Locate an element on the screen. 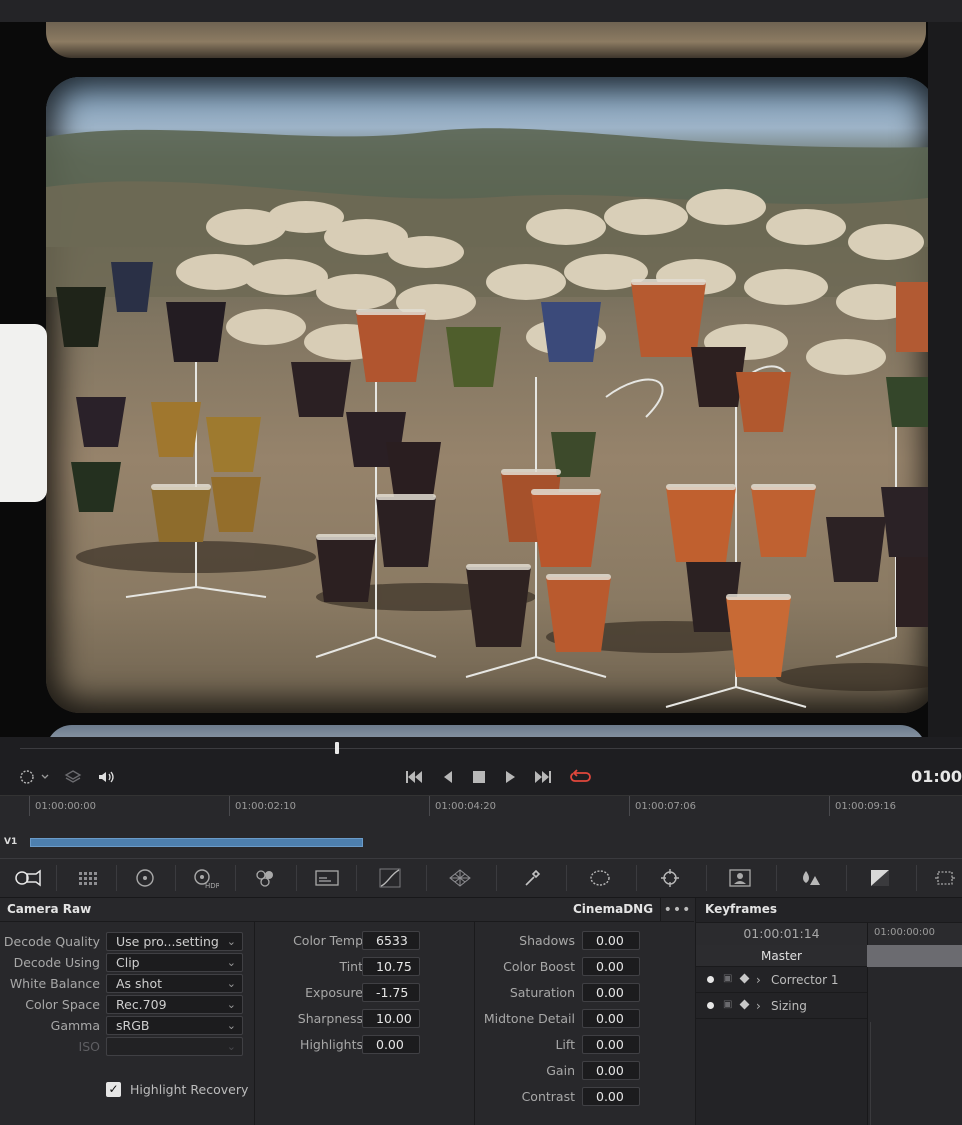 The width and height of the screenshot is (962, 1125). color-space-value: Rec.709 is located at coordinates (141, 1004).